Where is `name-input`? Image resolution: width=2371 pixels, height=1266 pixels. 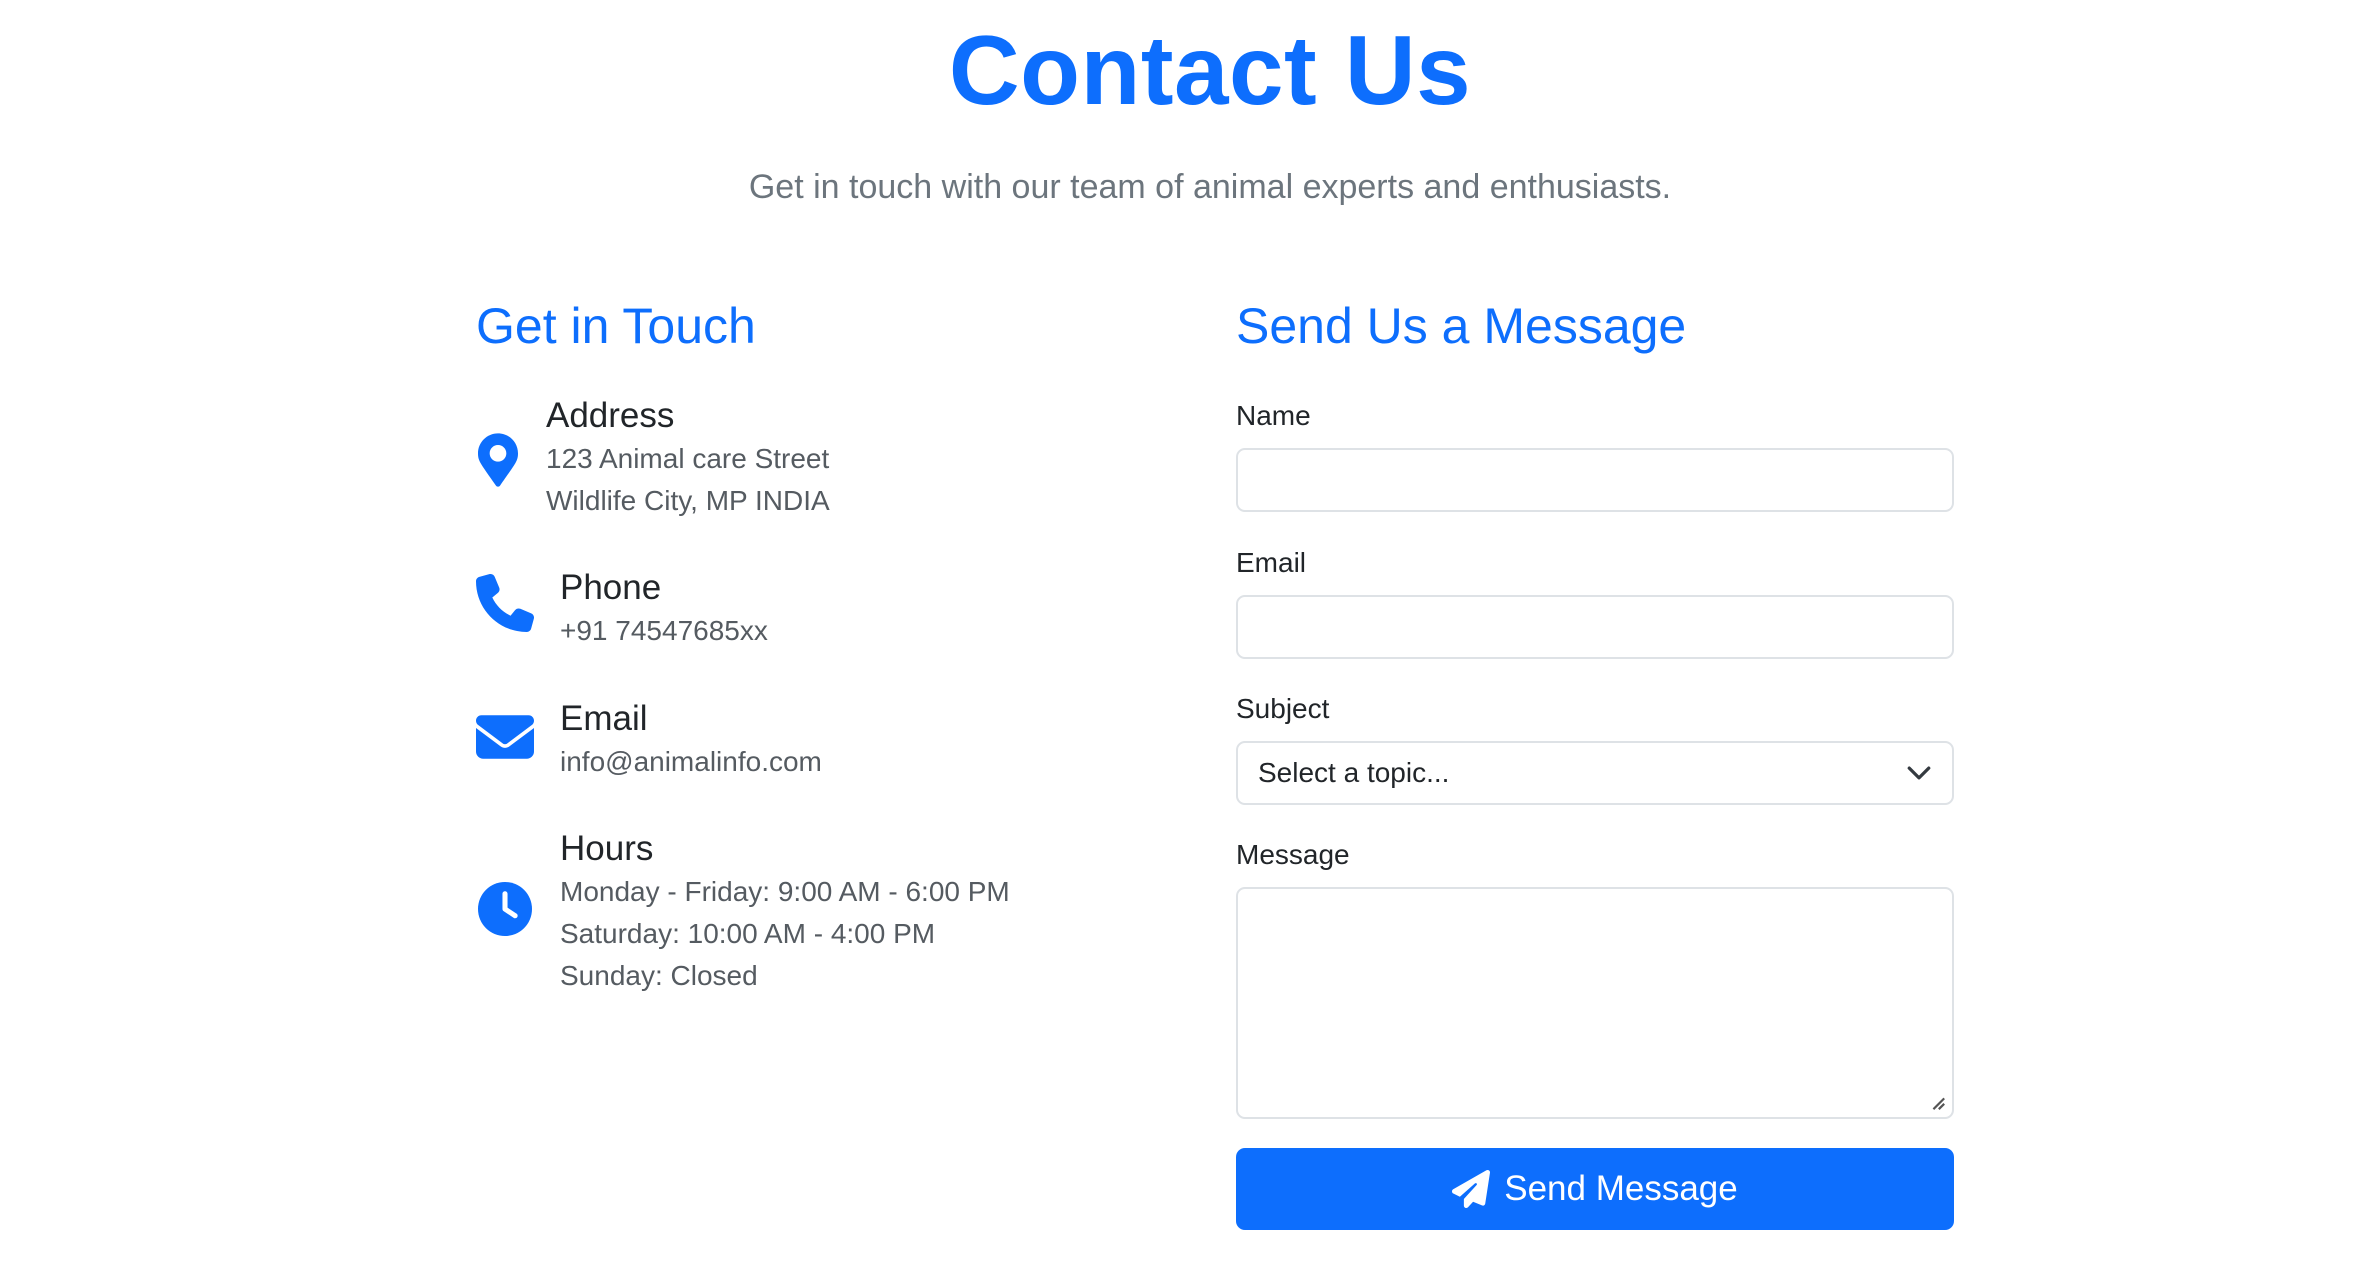
name-input is located at coordinates (1595, 480).